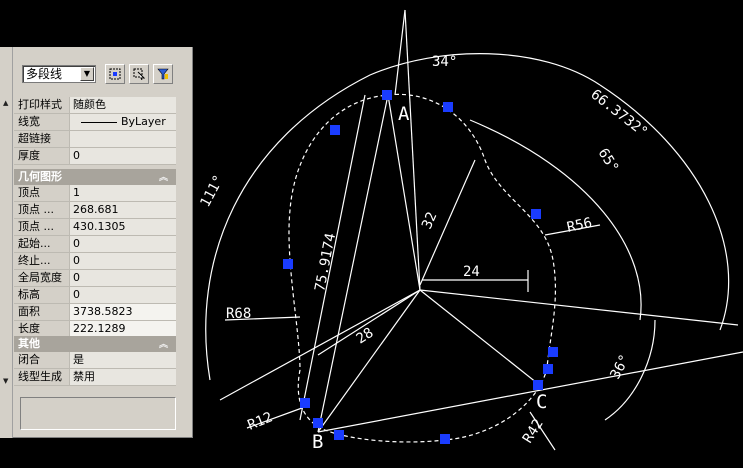  I want to click on property-key: 长度, so click(42, 329).